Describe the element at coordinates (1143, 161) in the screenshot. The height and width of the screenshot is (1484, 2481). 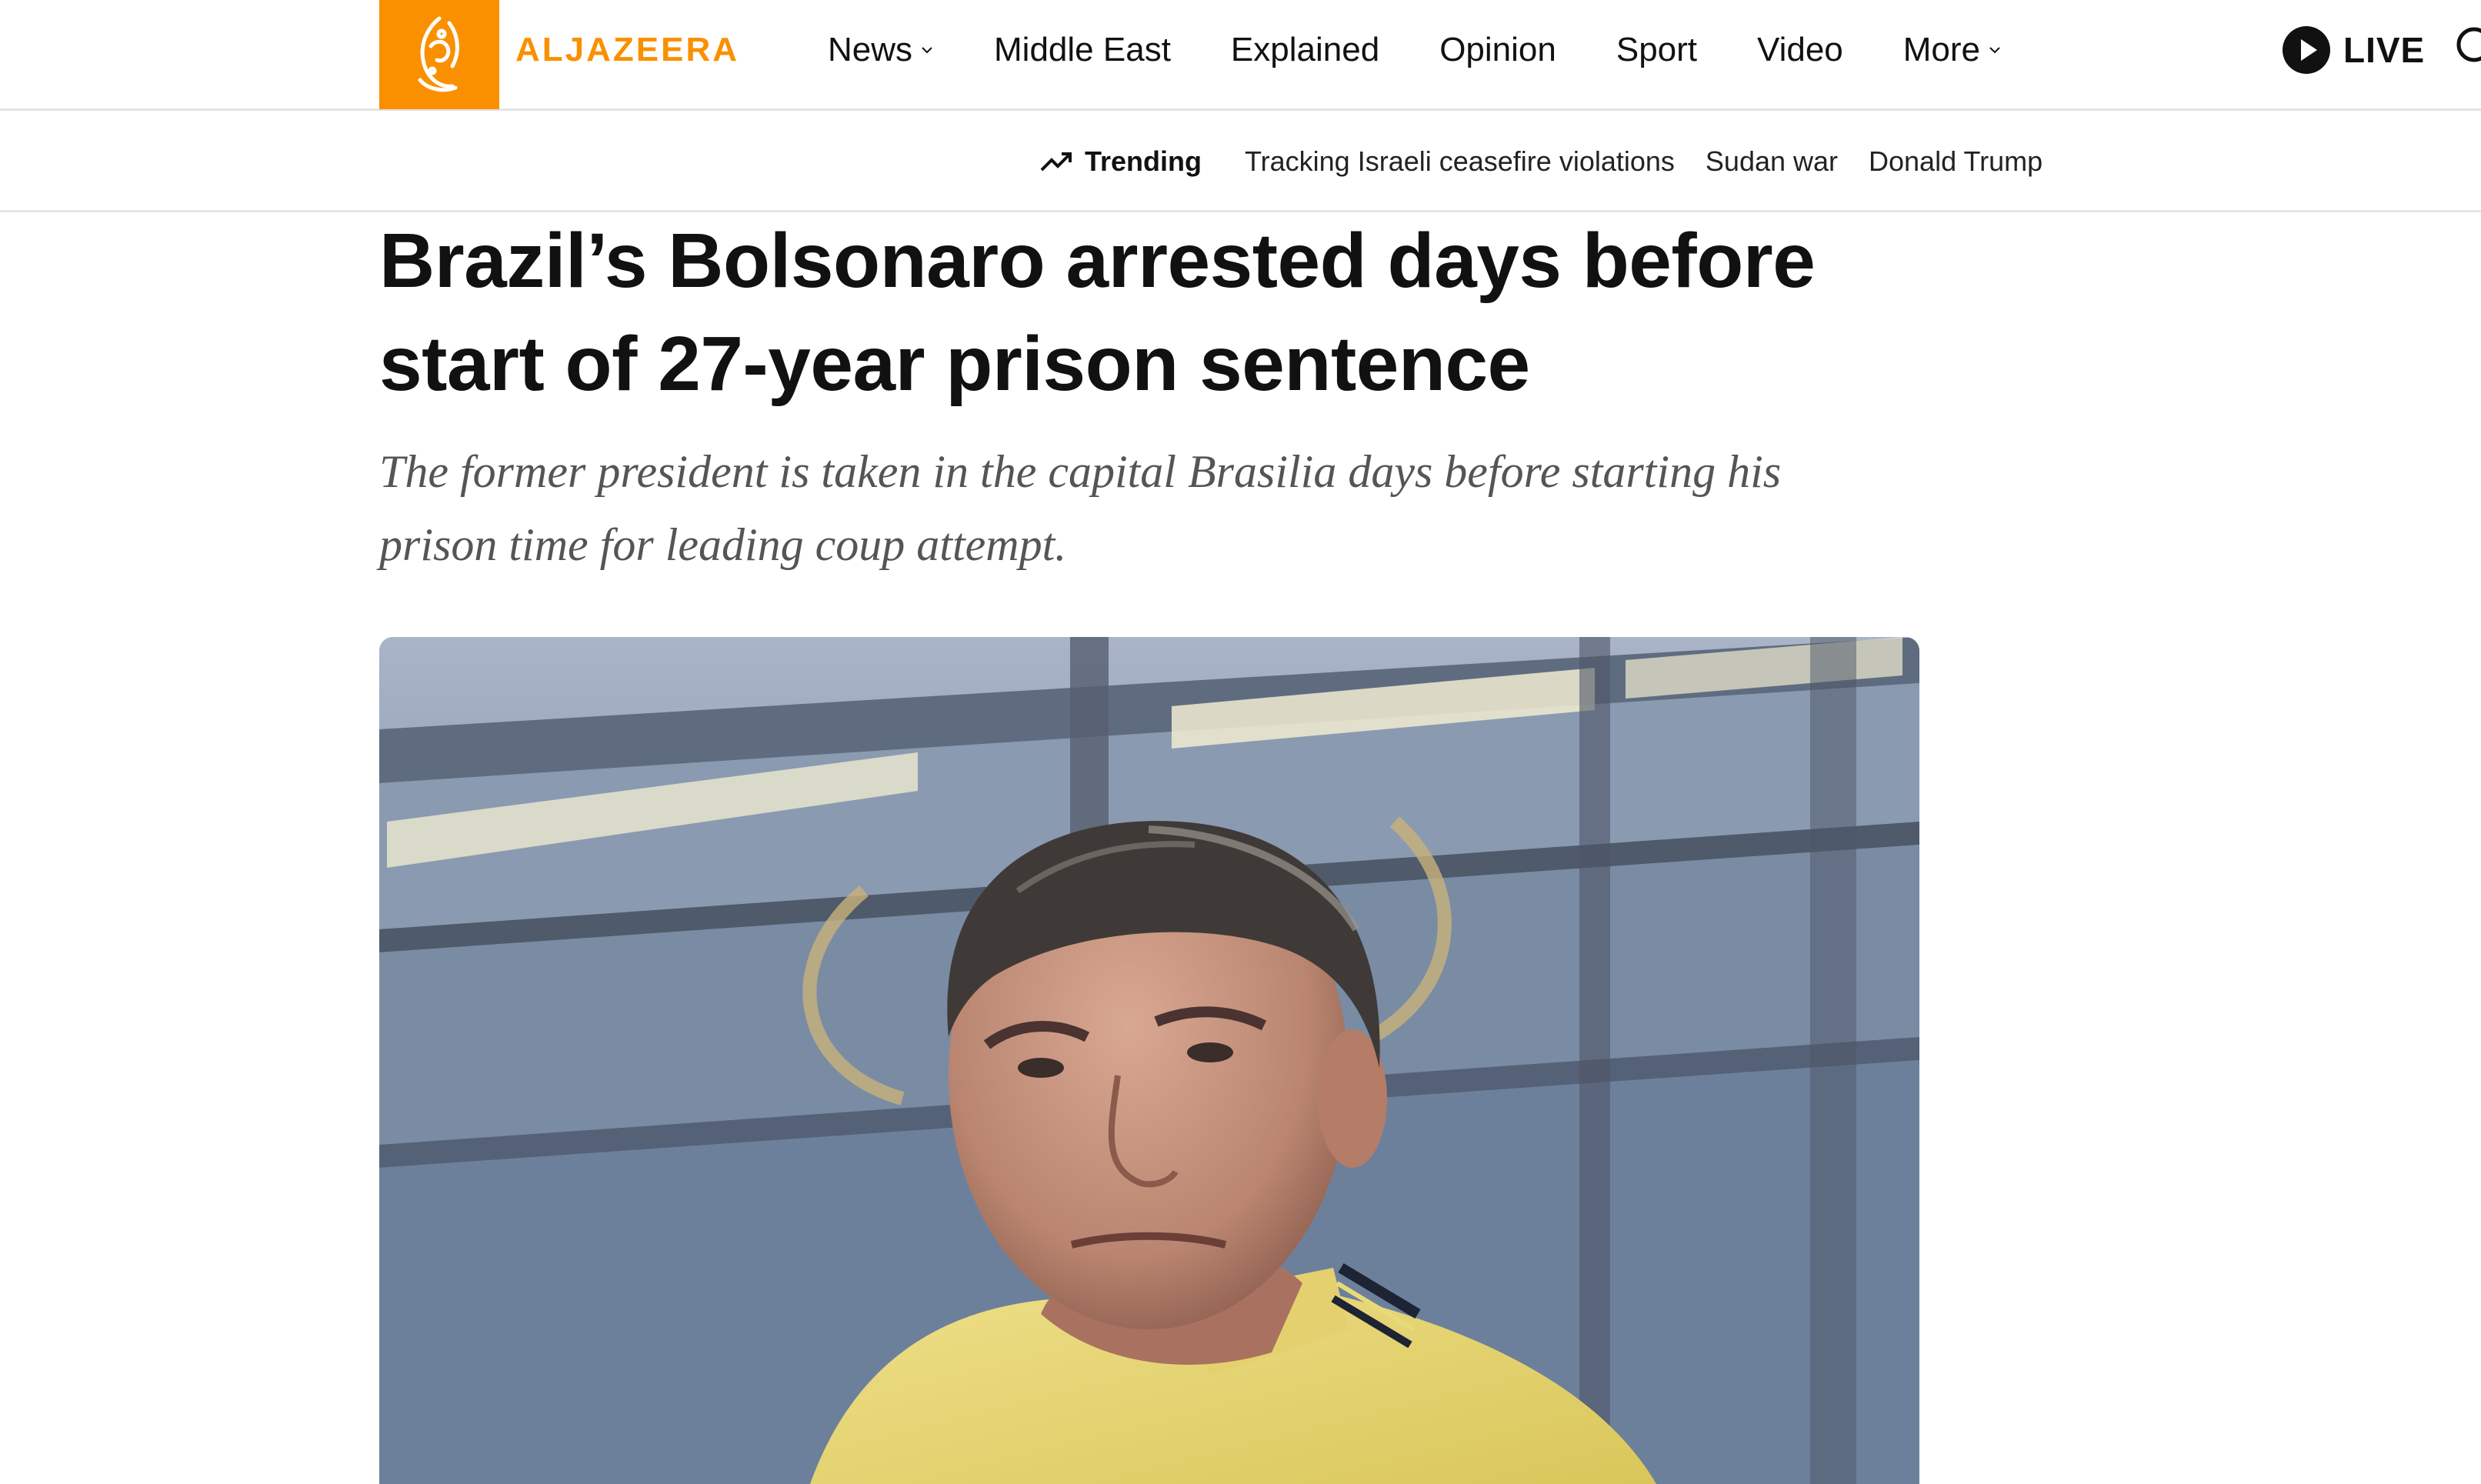
I see `trending-label: Trending` at that location.